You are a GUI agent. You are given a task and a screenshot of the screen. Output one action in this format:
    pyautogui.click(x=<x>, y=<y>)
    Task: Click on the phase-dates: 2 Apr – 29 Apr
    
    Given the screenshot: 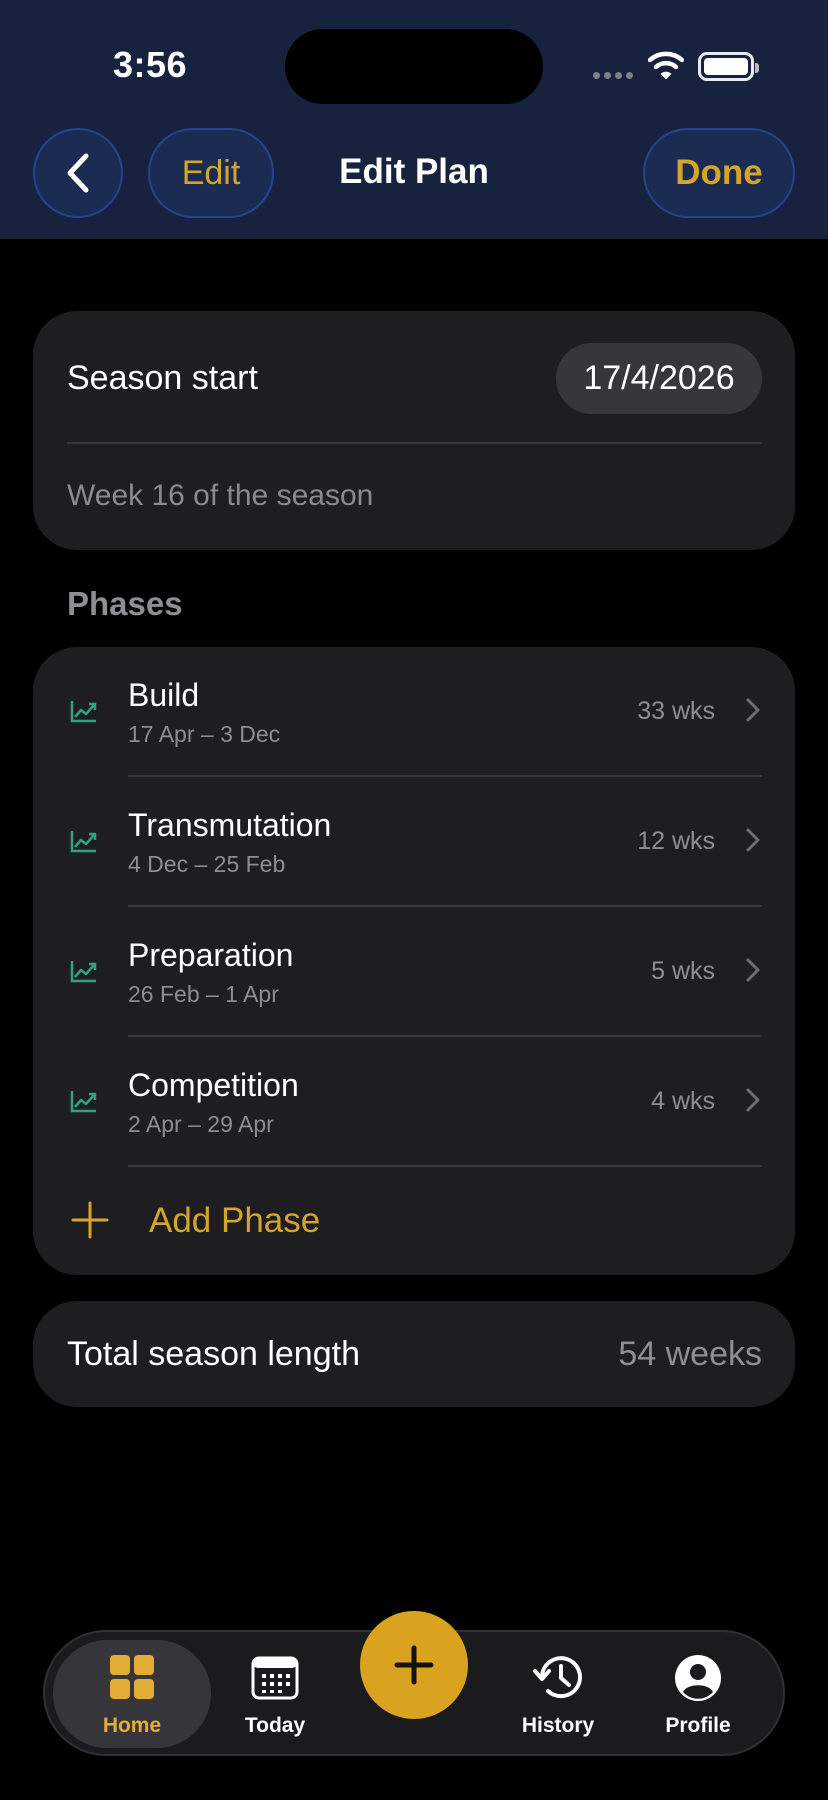 What is the action you would take?
    pyautogui.click(x=201, y=1124)
    